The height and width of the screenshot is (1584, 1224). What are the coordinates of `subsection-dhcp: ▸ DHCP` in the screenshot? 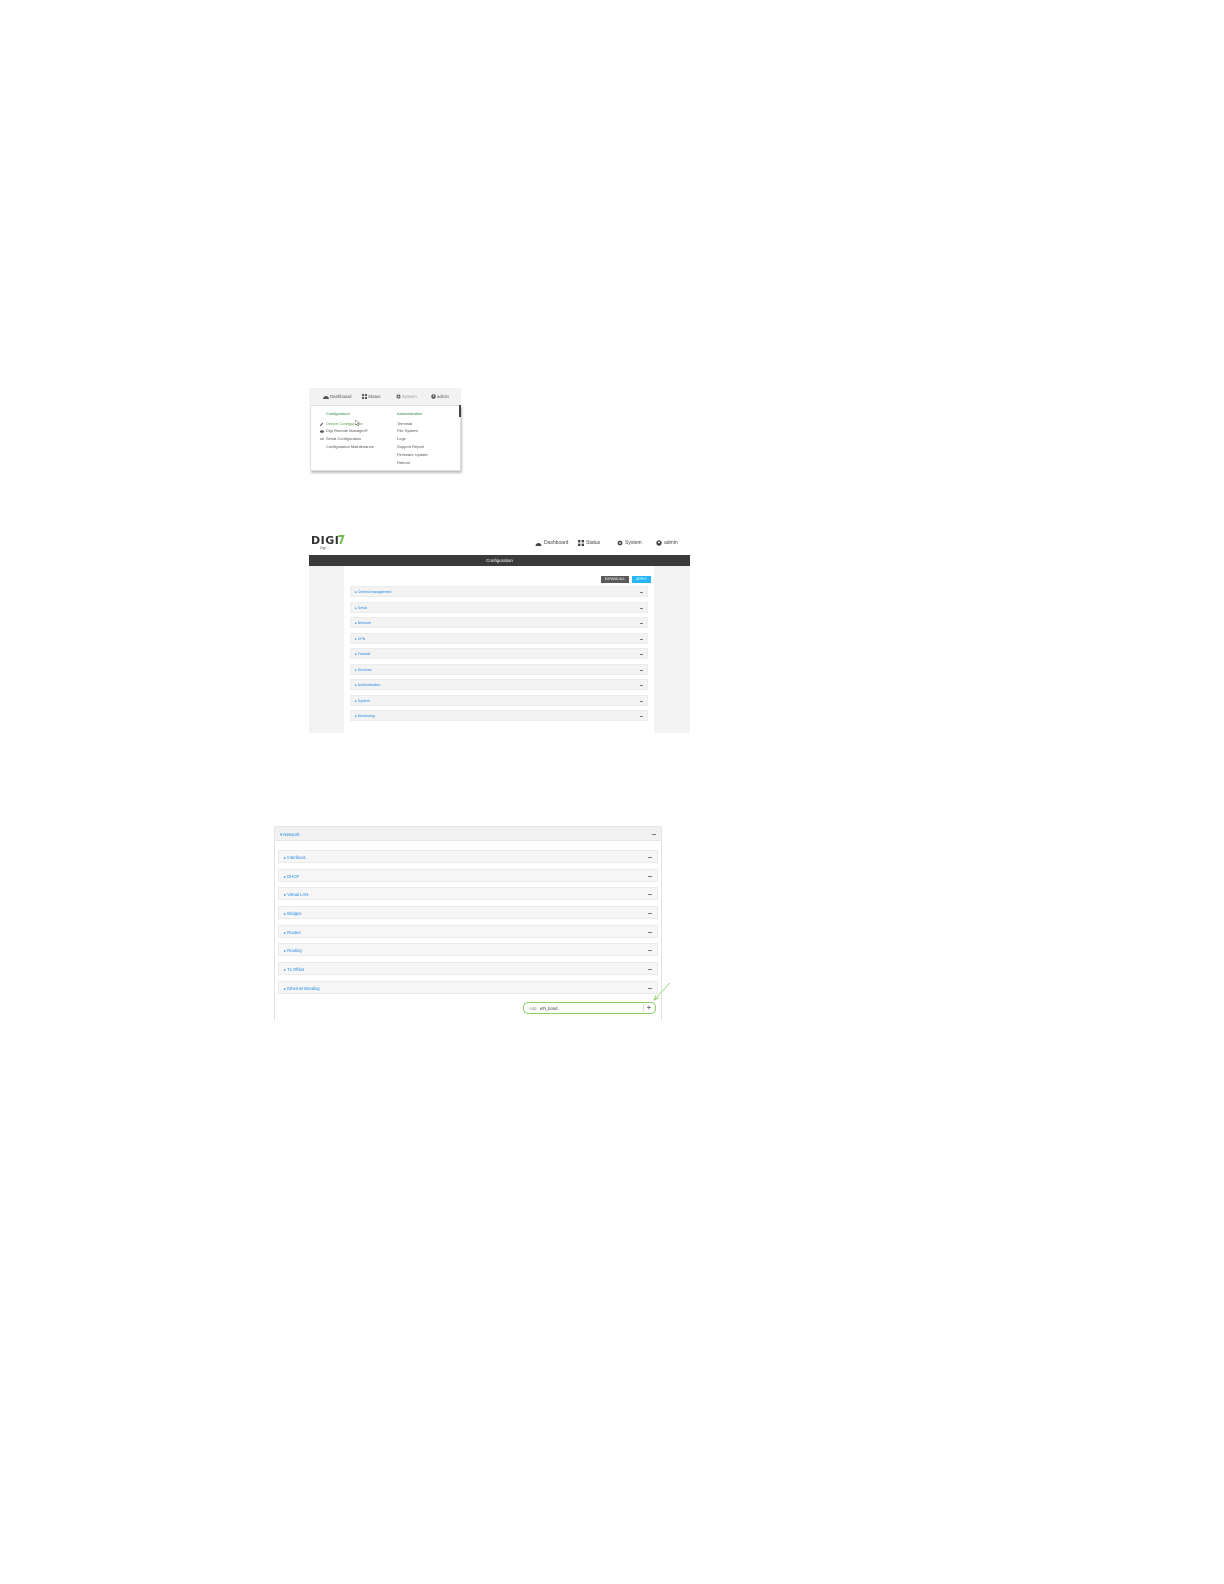 It's located at (468, 875).